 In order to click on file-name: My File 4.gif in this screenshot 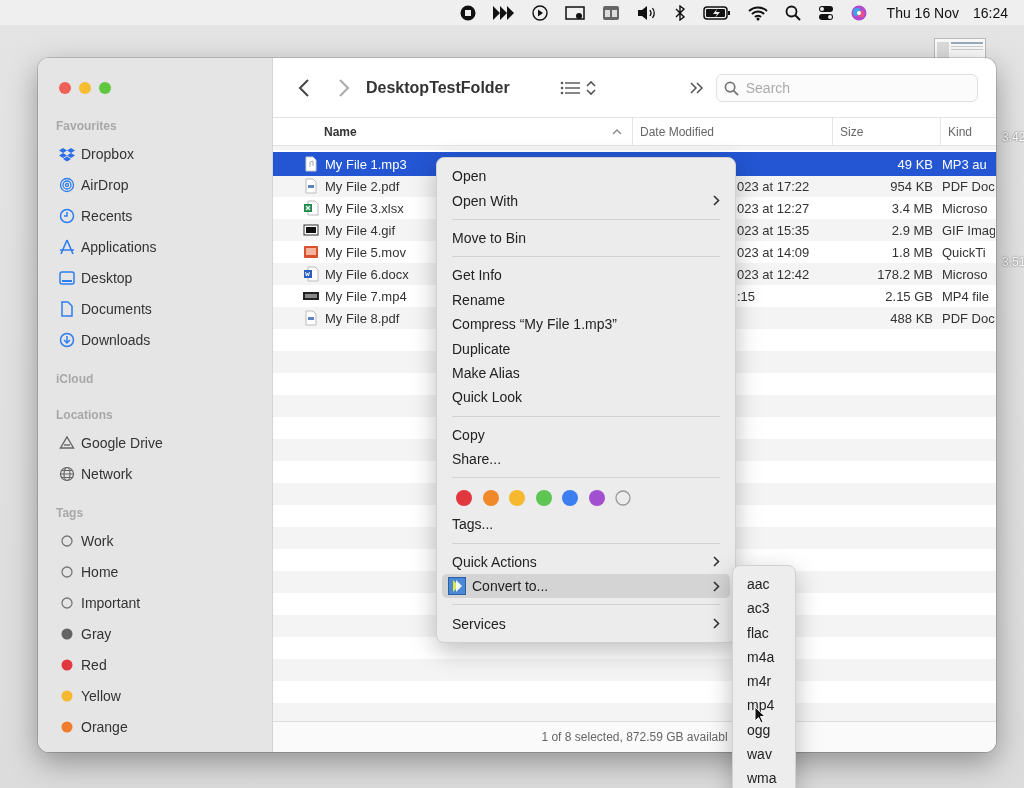, I will do `click(360, 230)`.